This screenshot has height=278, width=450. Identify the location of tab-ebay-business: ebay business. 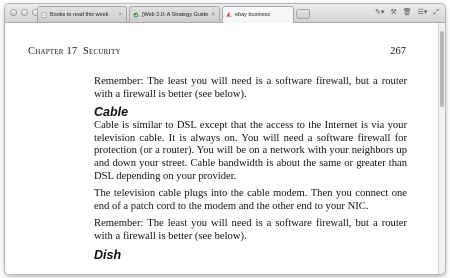
(258, 14).